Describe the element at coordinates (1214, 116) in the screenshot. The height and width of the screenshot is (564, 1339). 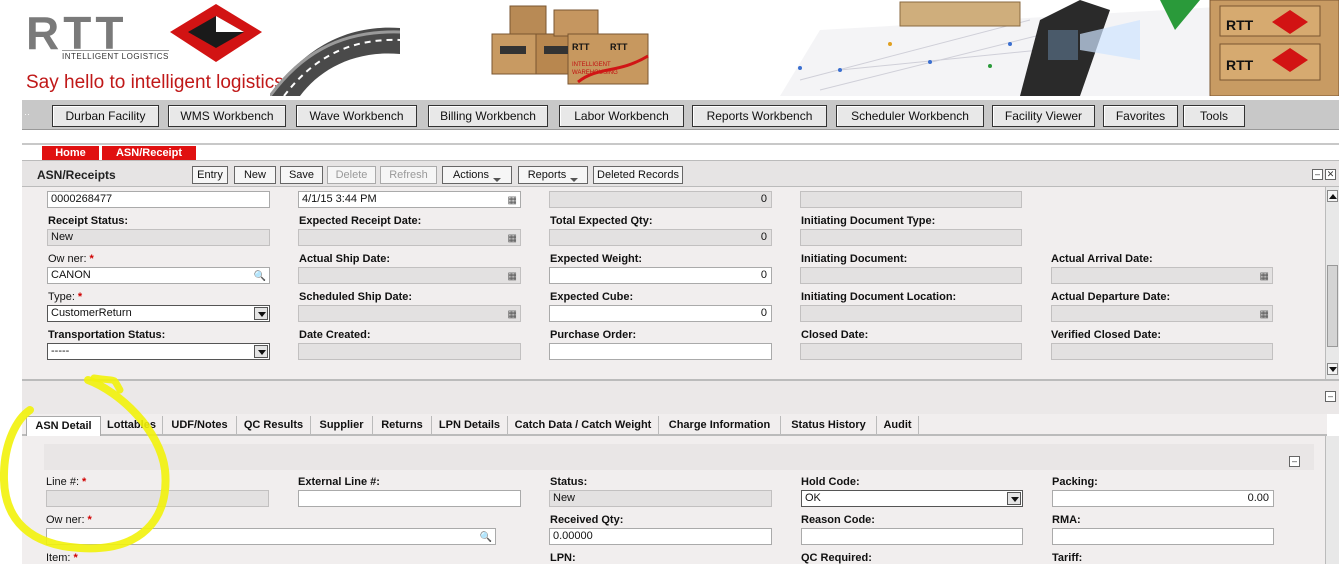
I see `nav-tools: Tools` at that location.